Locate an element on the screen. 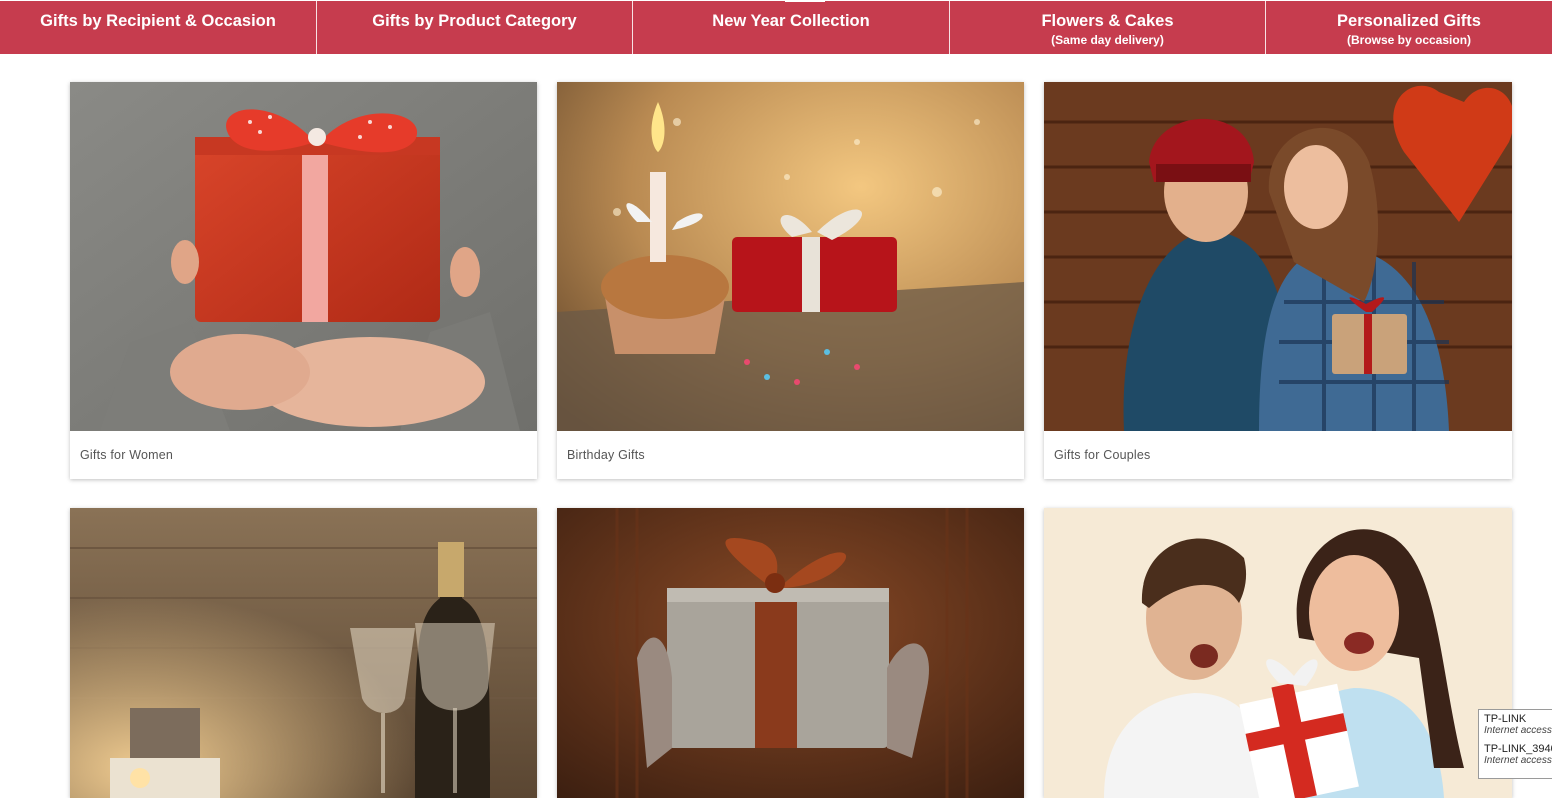 This screenshot has height=798, width=1552. category-card-champagne is located at coordinates (303, 653).